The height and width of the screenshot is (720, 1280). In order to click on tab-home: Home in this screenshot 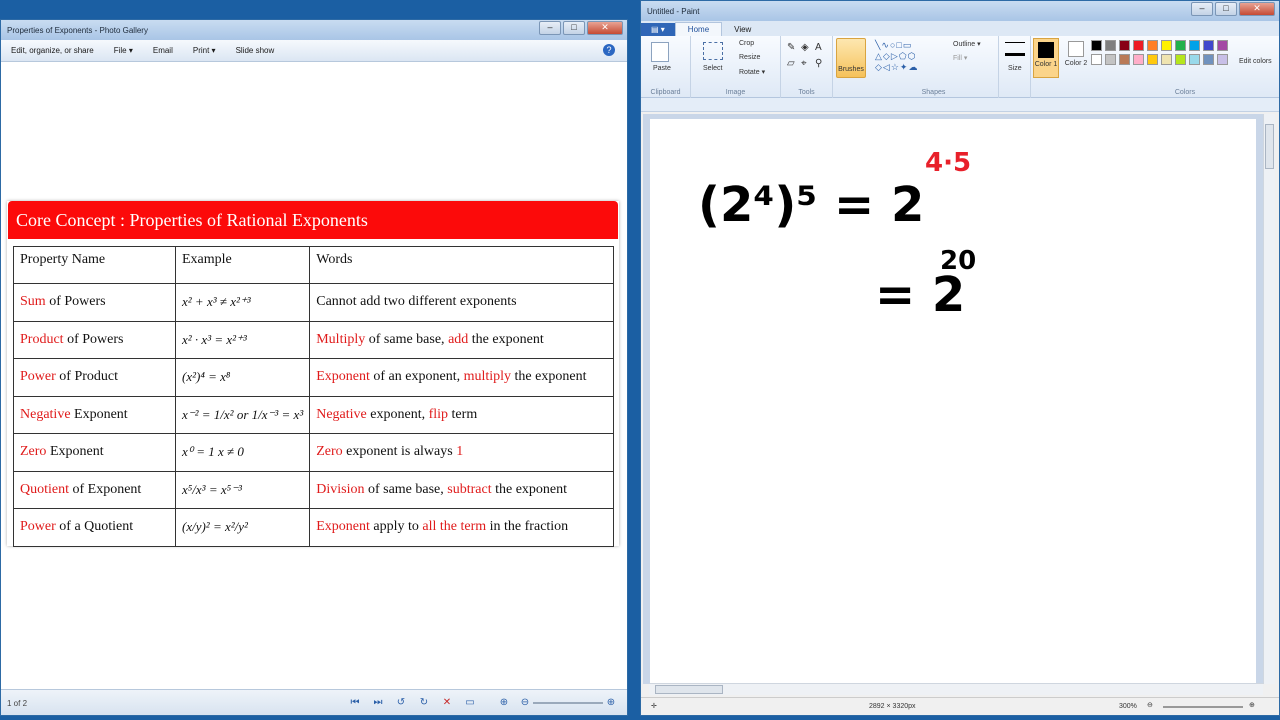, I will do `click(698, 29)`.